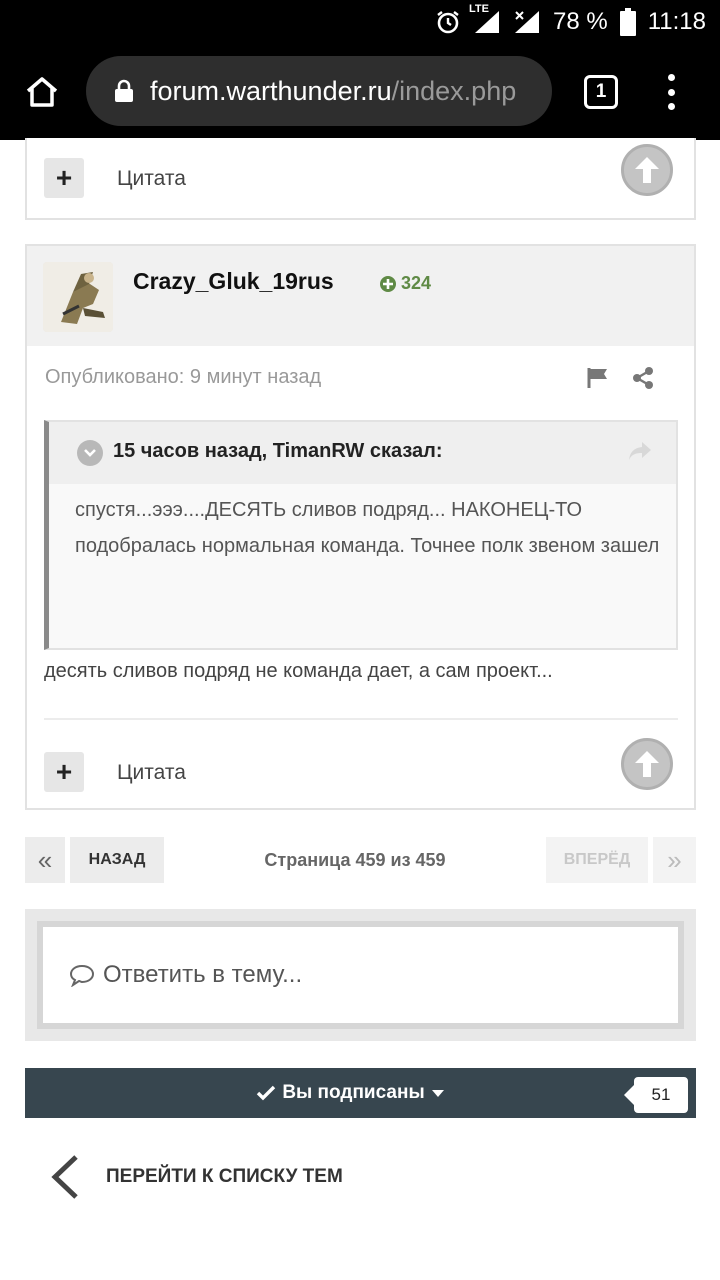 Image resolution: width=720 pixels, height=1280 pixels. Describe the element at coordinates (656, 1095) in the screenshot. I see `follower-count: 51` at that location.